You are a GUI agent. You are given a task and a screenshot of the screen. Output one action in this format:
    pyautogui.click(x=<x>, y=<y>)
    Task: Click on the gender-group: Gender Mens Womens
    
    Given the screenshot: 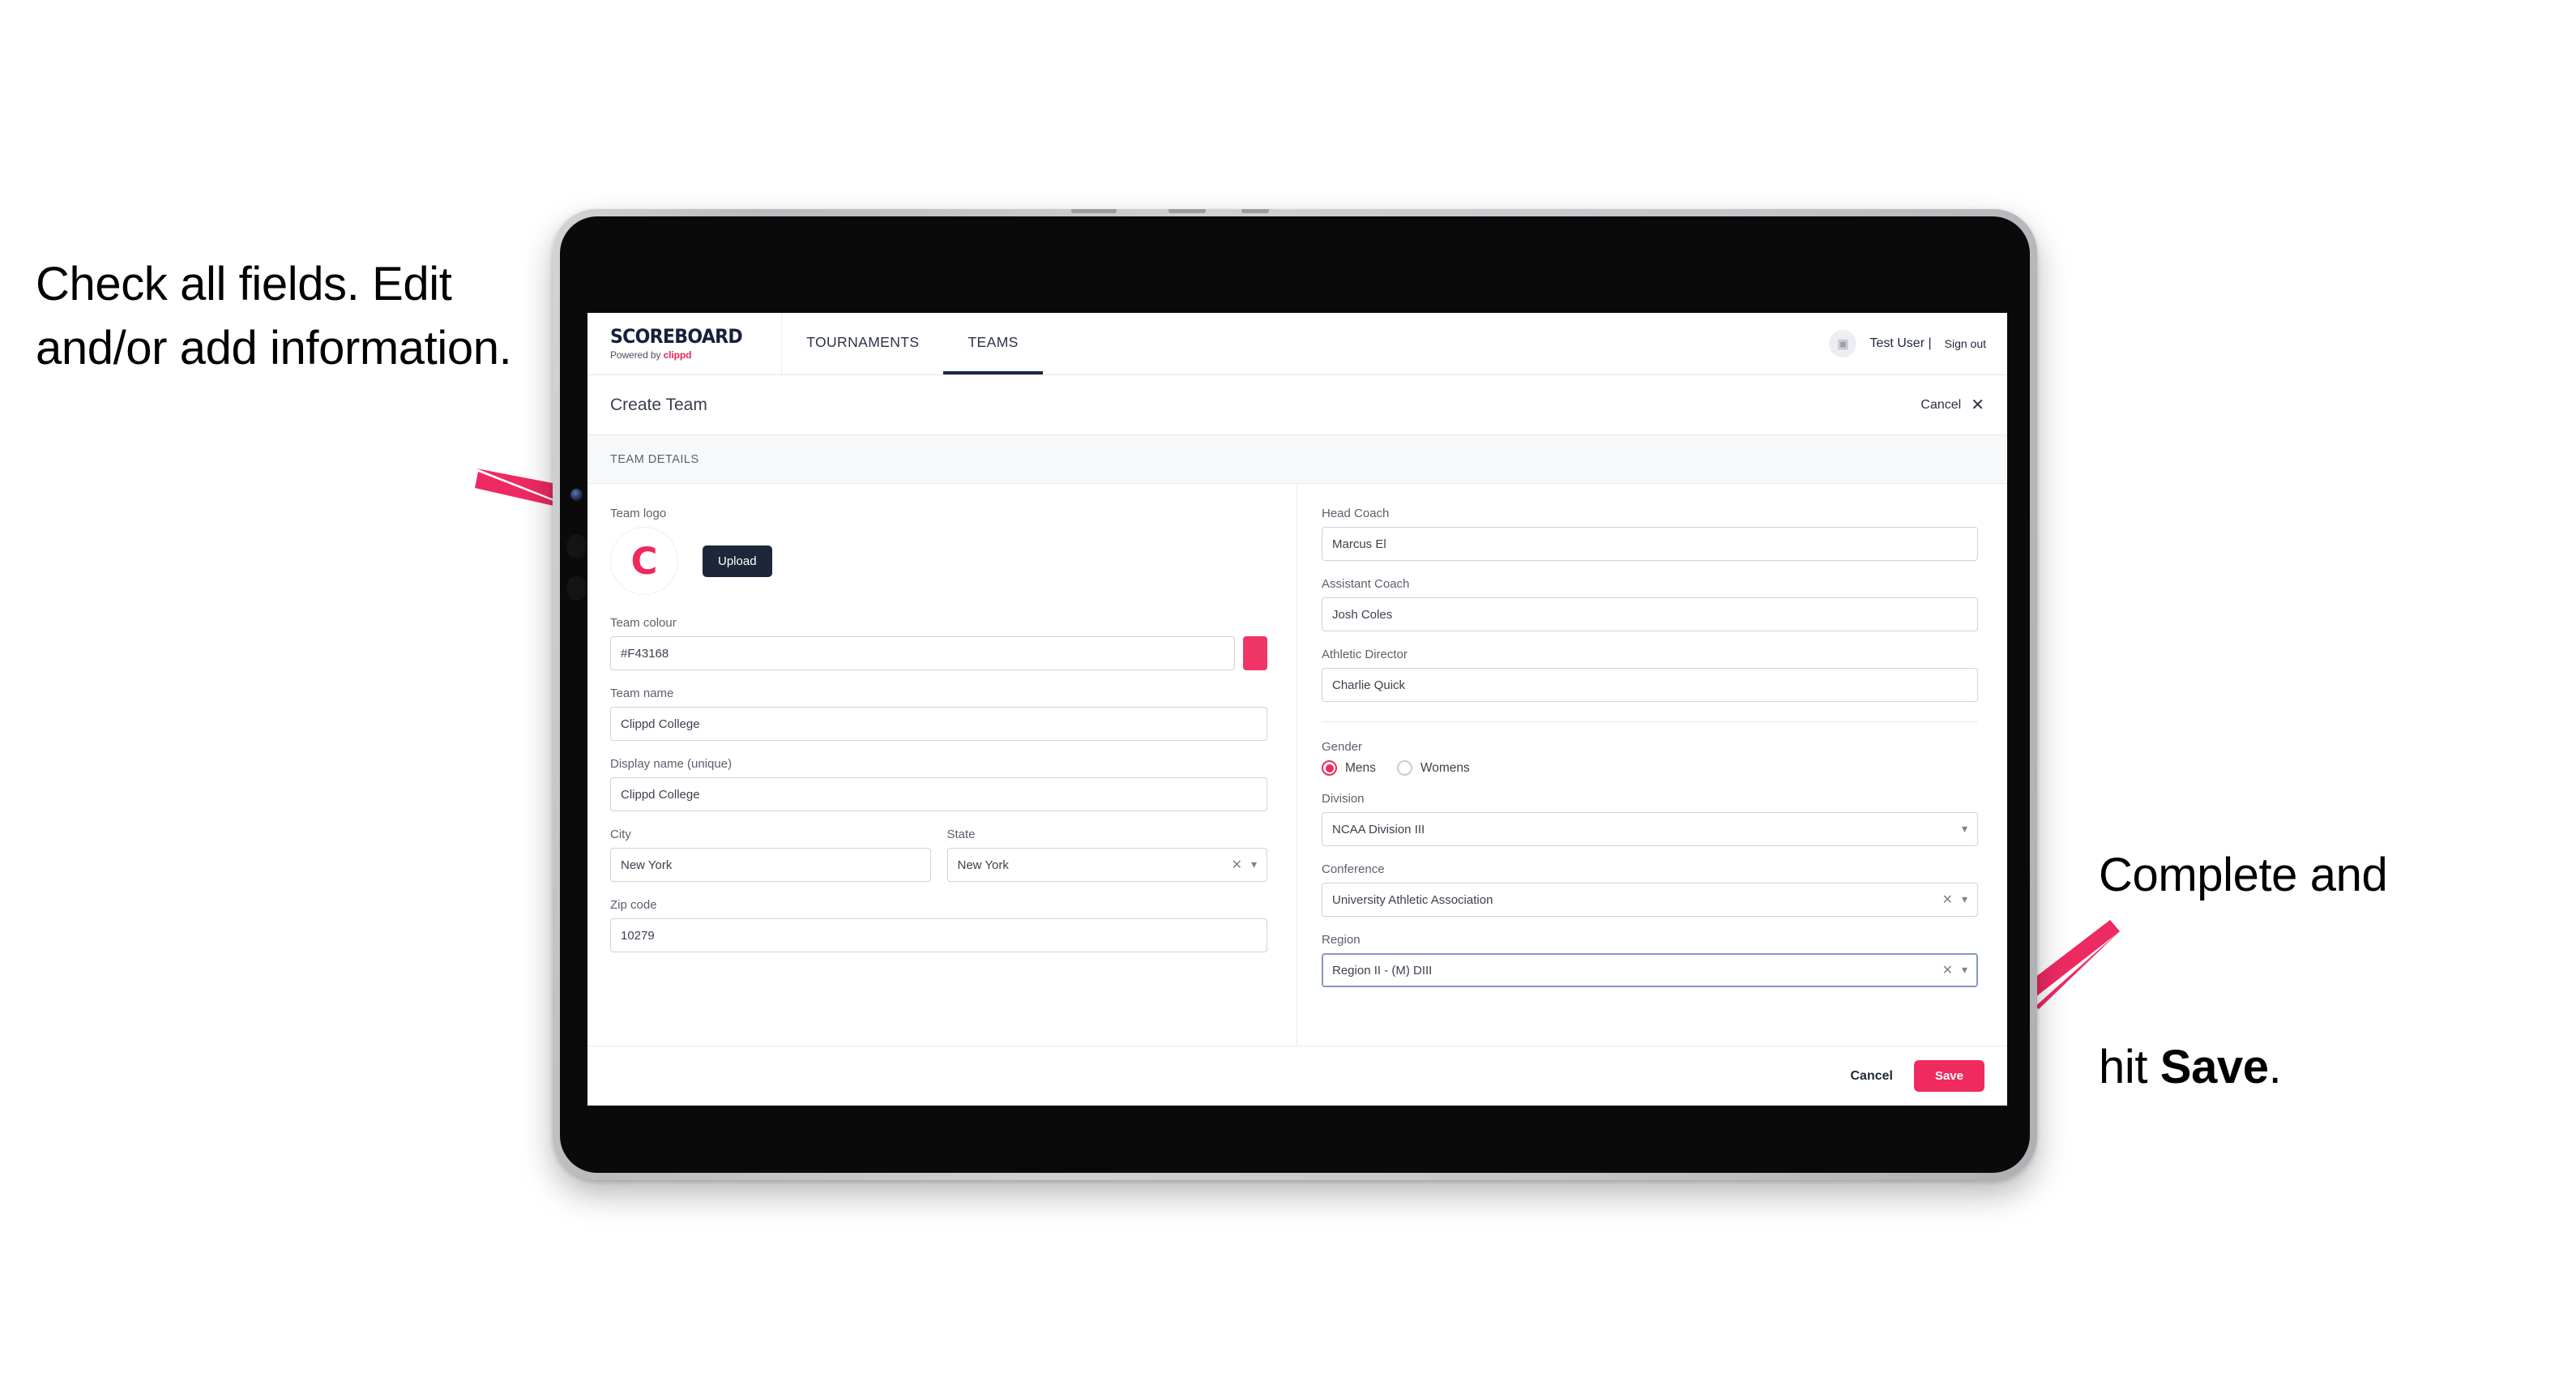 What is the action you would take?
    pyautogui.click(x=1650, y=758)
    